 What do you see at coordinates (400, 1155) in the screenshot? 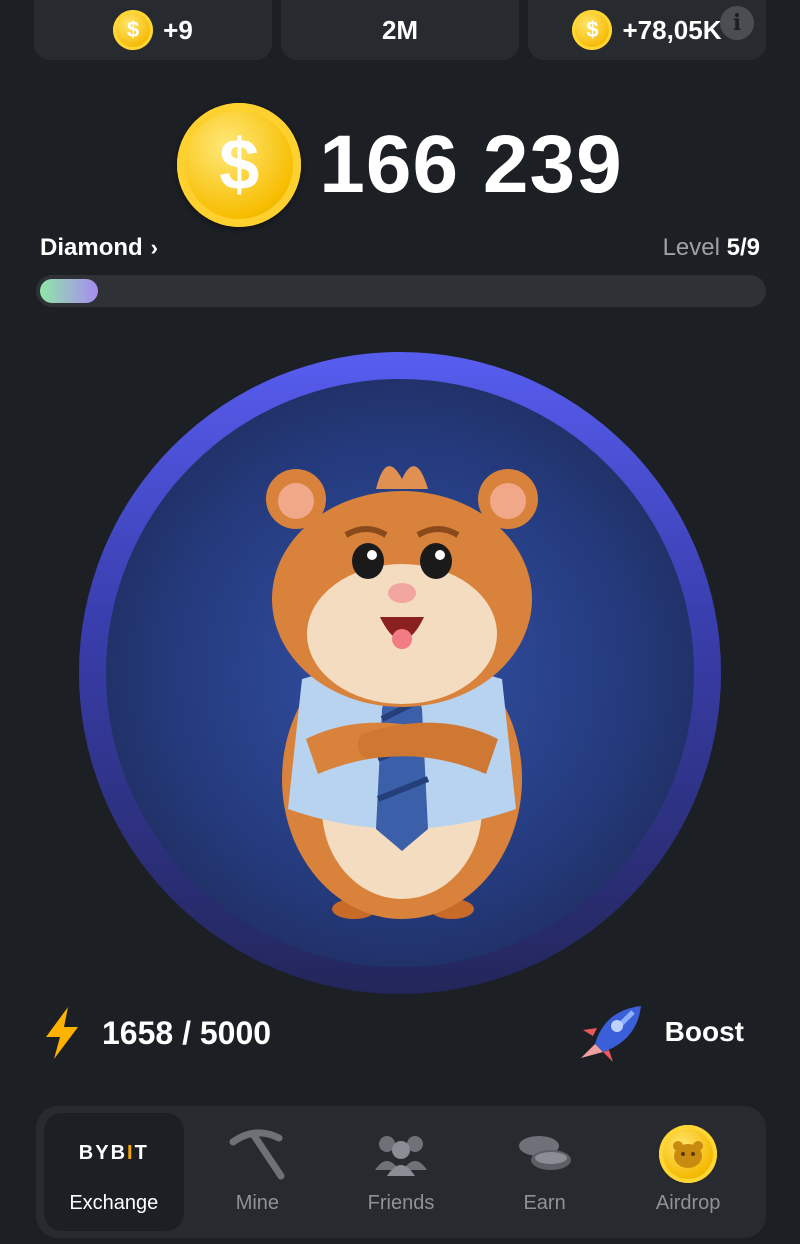
I see `friends-icon` at bounding box center [400, 1155].